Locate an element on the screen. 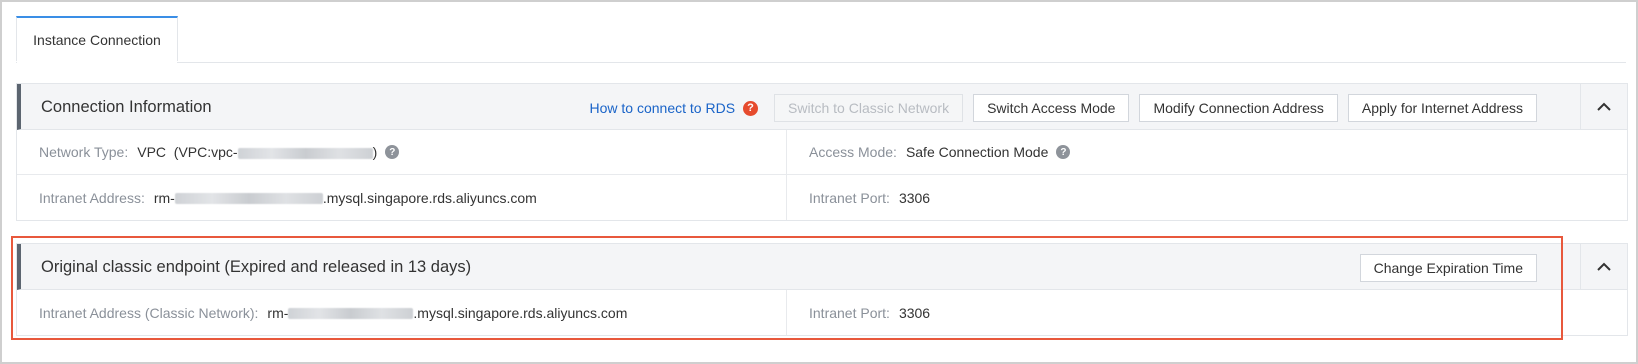  access-mode-field: Access Mode: Safe Connection Mode ? is located at coordinates (940, 152).